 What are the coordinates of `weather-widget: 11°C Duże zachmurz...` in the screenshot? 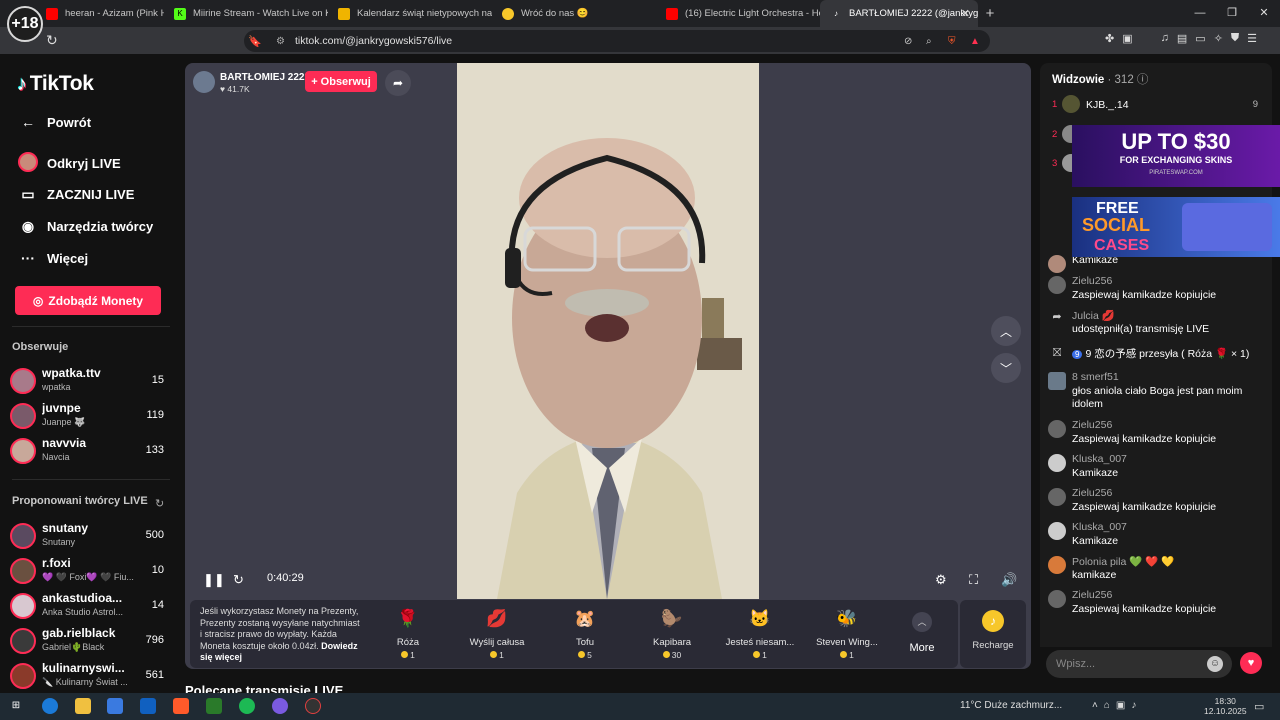 It's located at (1011, 705).